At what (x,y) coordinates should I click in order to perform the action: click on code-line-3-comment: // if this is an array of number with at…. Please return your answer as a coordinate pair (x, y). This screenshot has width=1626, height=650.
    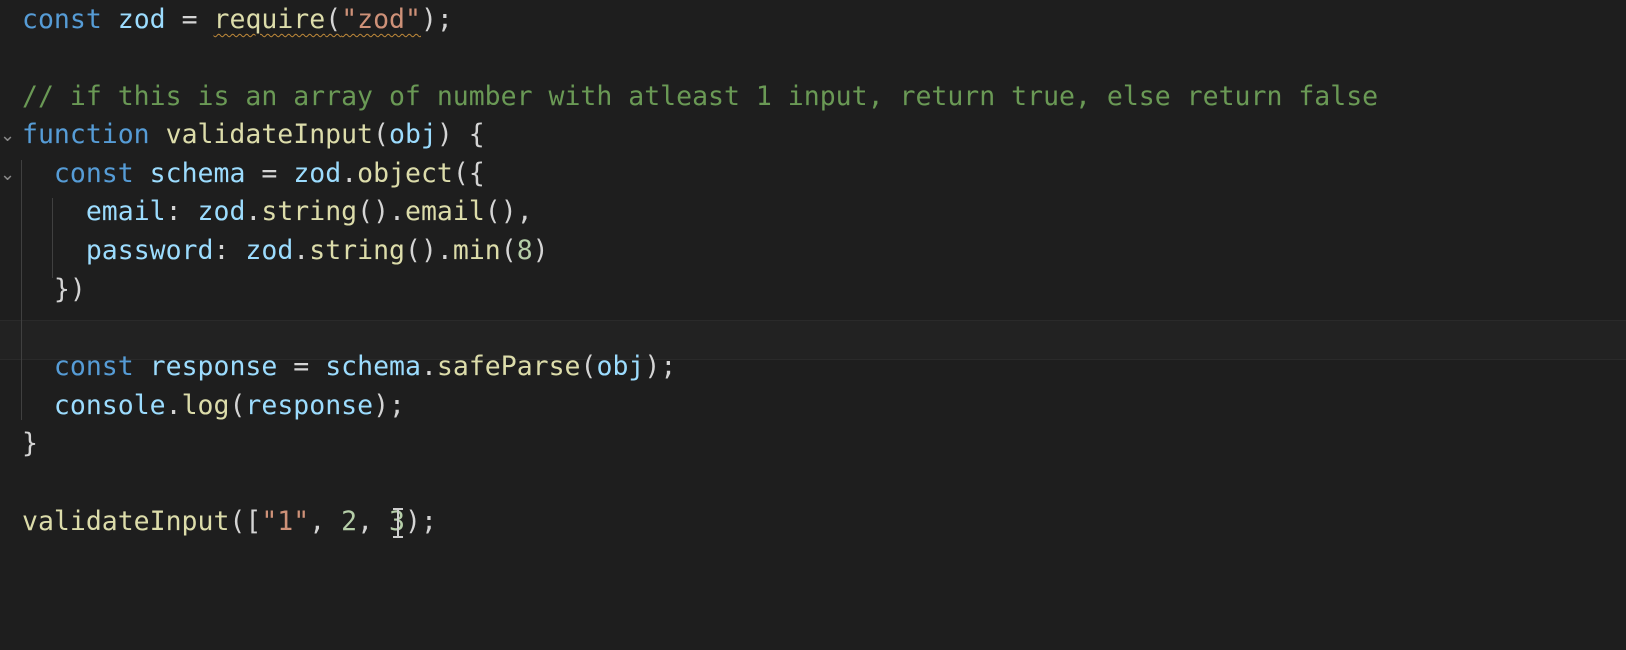
    Looking at the image, I should click on (700, 97).